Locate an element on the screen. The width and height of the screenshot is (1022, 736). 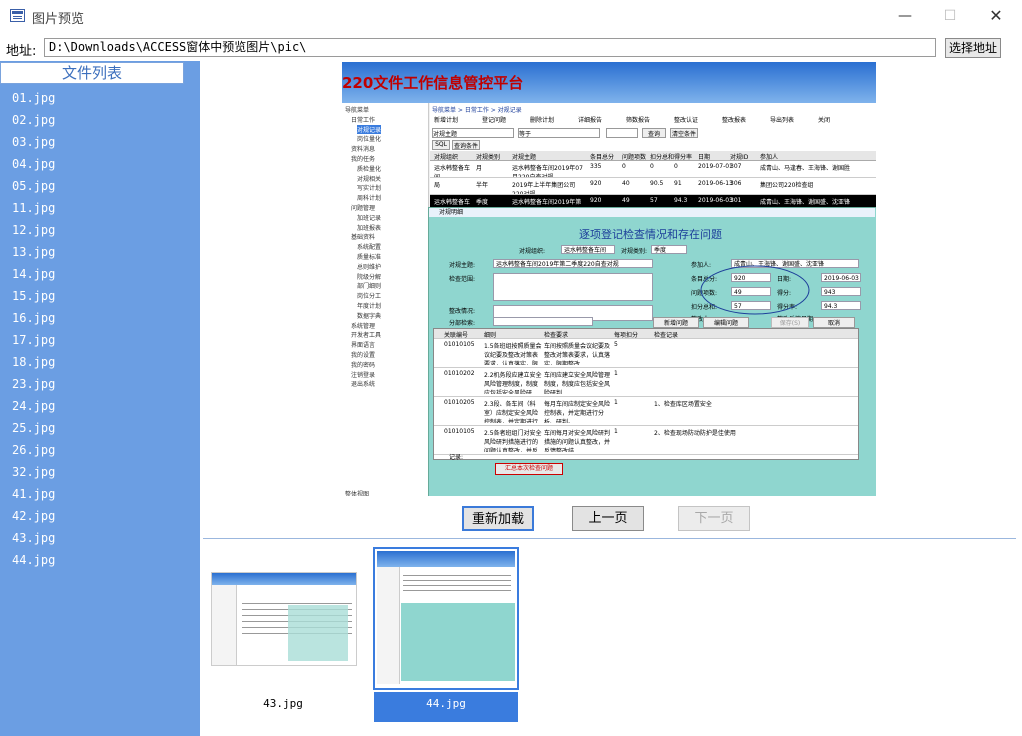
dlg-detail-header: 关联编号 细则 检查要求 每项扣分 检查记录 is located at coordinates (646, 334).